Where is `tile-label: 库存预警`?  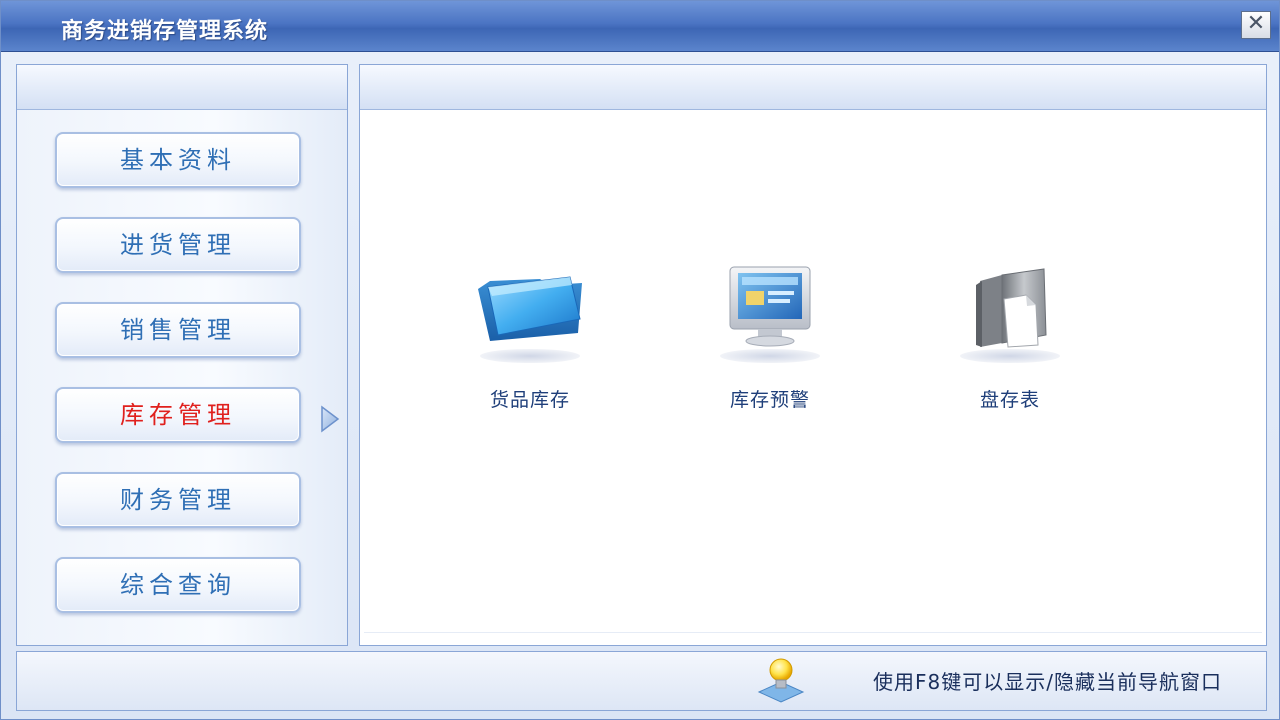
tile-label: 库存预警 is located at coordinates (769, 400).